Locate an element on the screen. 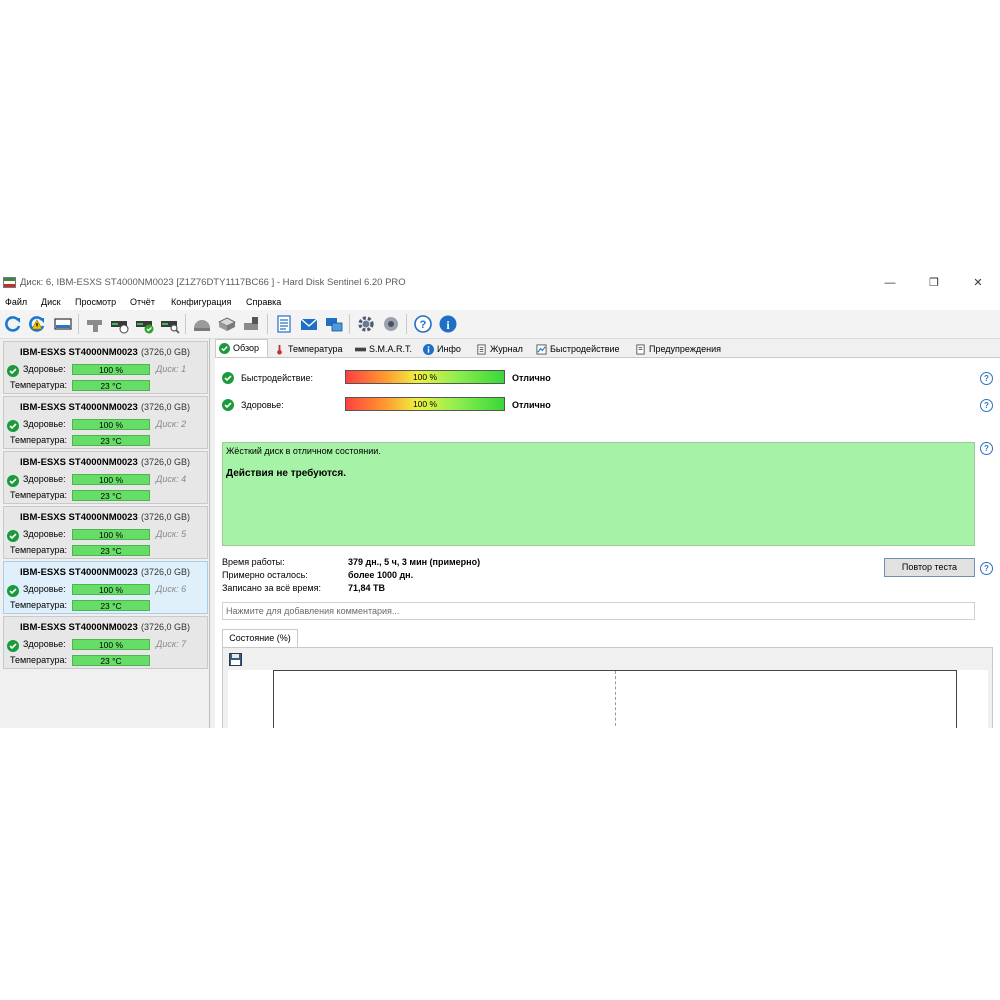  disk-number: Диск: 2 is located at coordinates (171, 424).